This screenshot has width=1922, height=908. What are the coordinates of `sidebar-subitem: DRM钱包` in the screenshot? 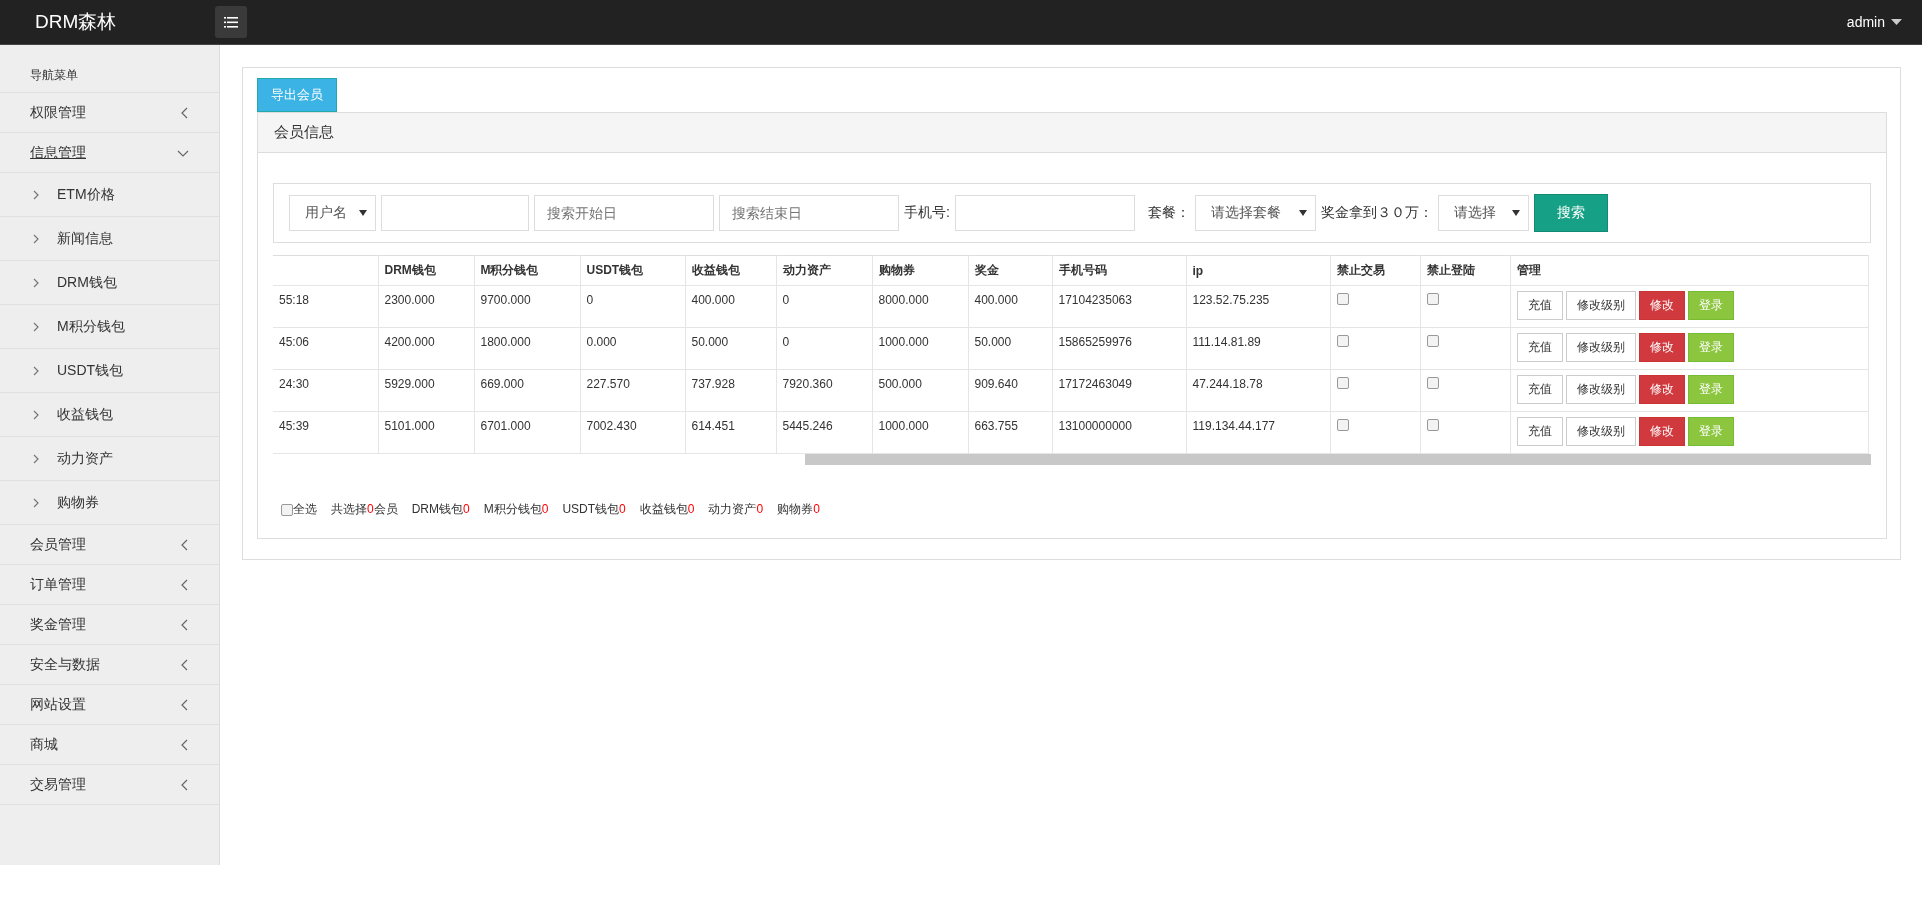 It's located at (87, 282).